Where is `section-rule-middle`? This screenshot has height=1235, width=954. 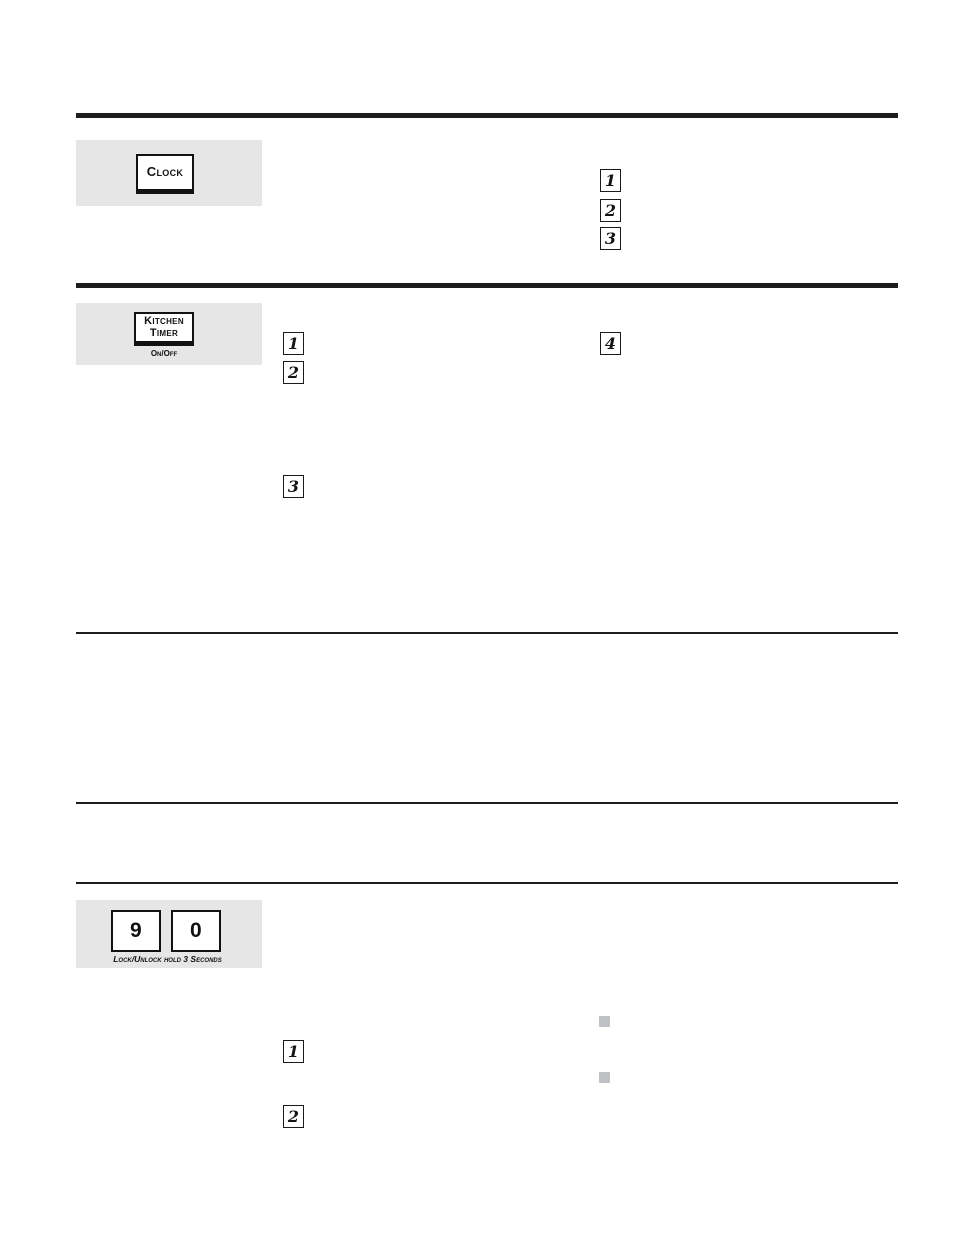
section-rule-middle is located at coordinates (487, 803).